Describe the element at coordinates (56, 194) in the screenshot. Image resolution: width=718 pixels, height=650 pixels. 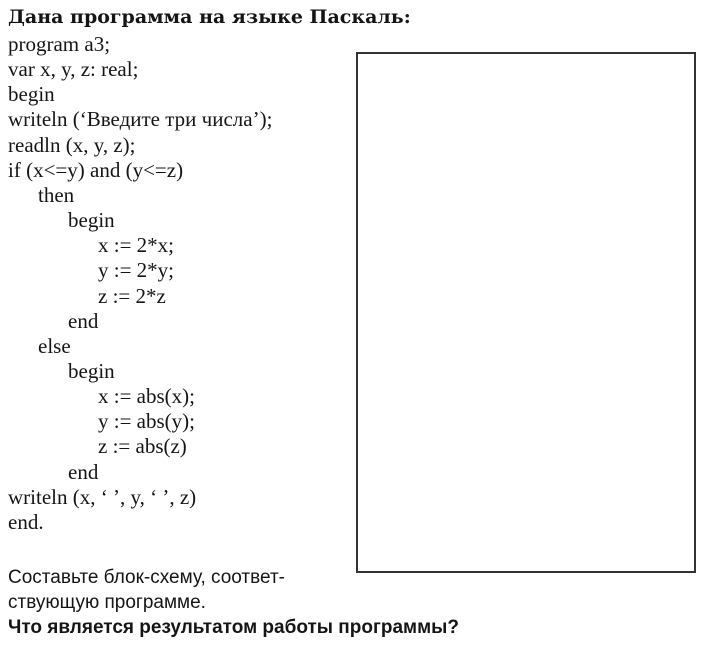
I see `code-line: then` at that location.